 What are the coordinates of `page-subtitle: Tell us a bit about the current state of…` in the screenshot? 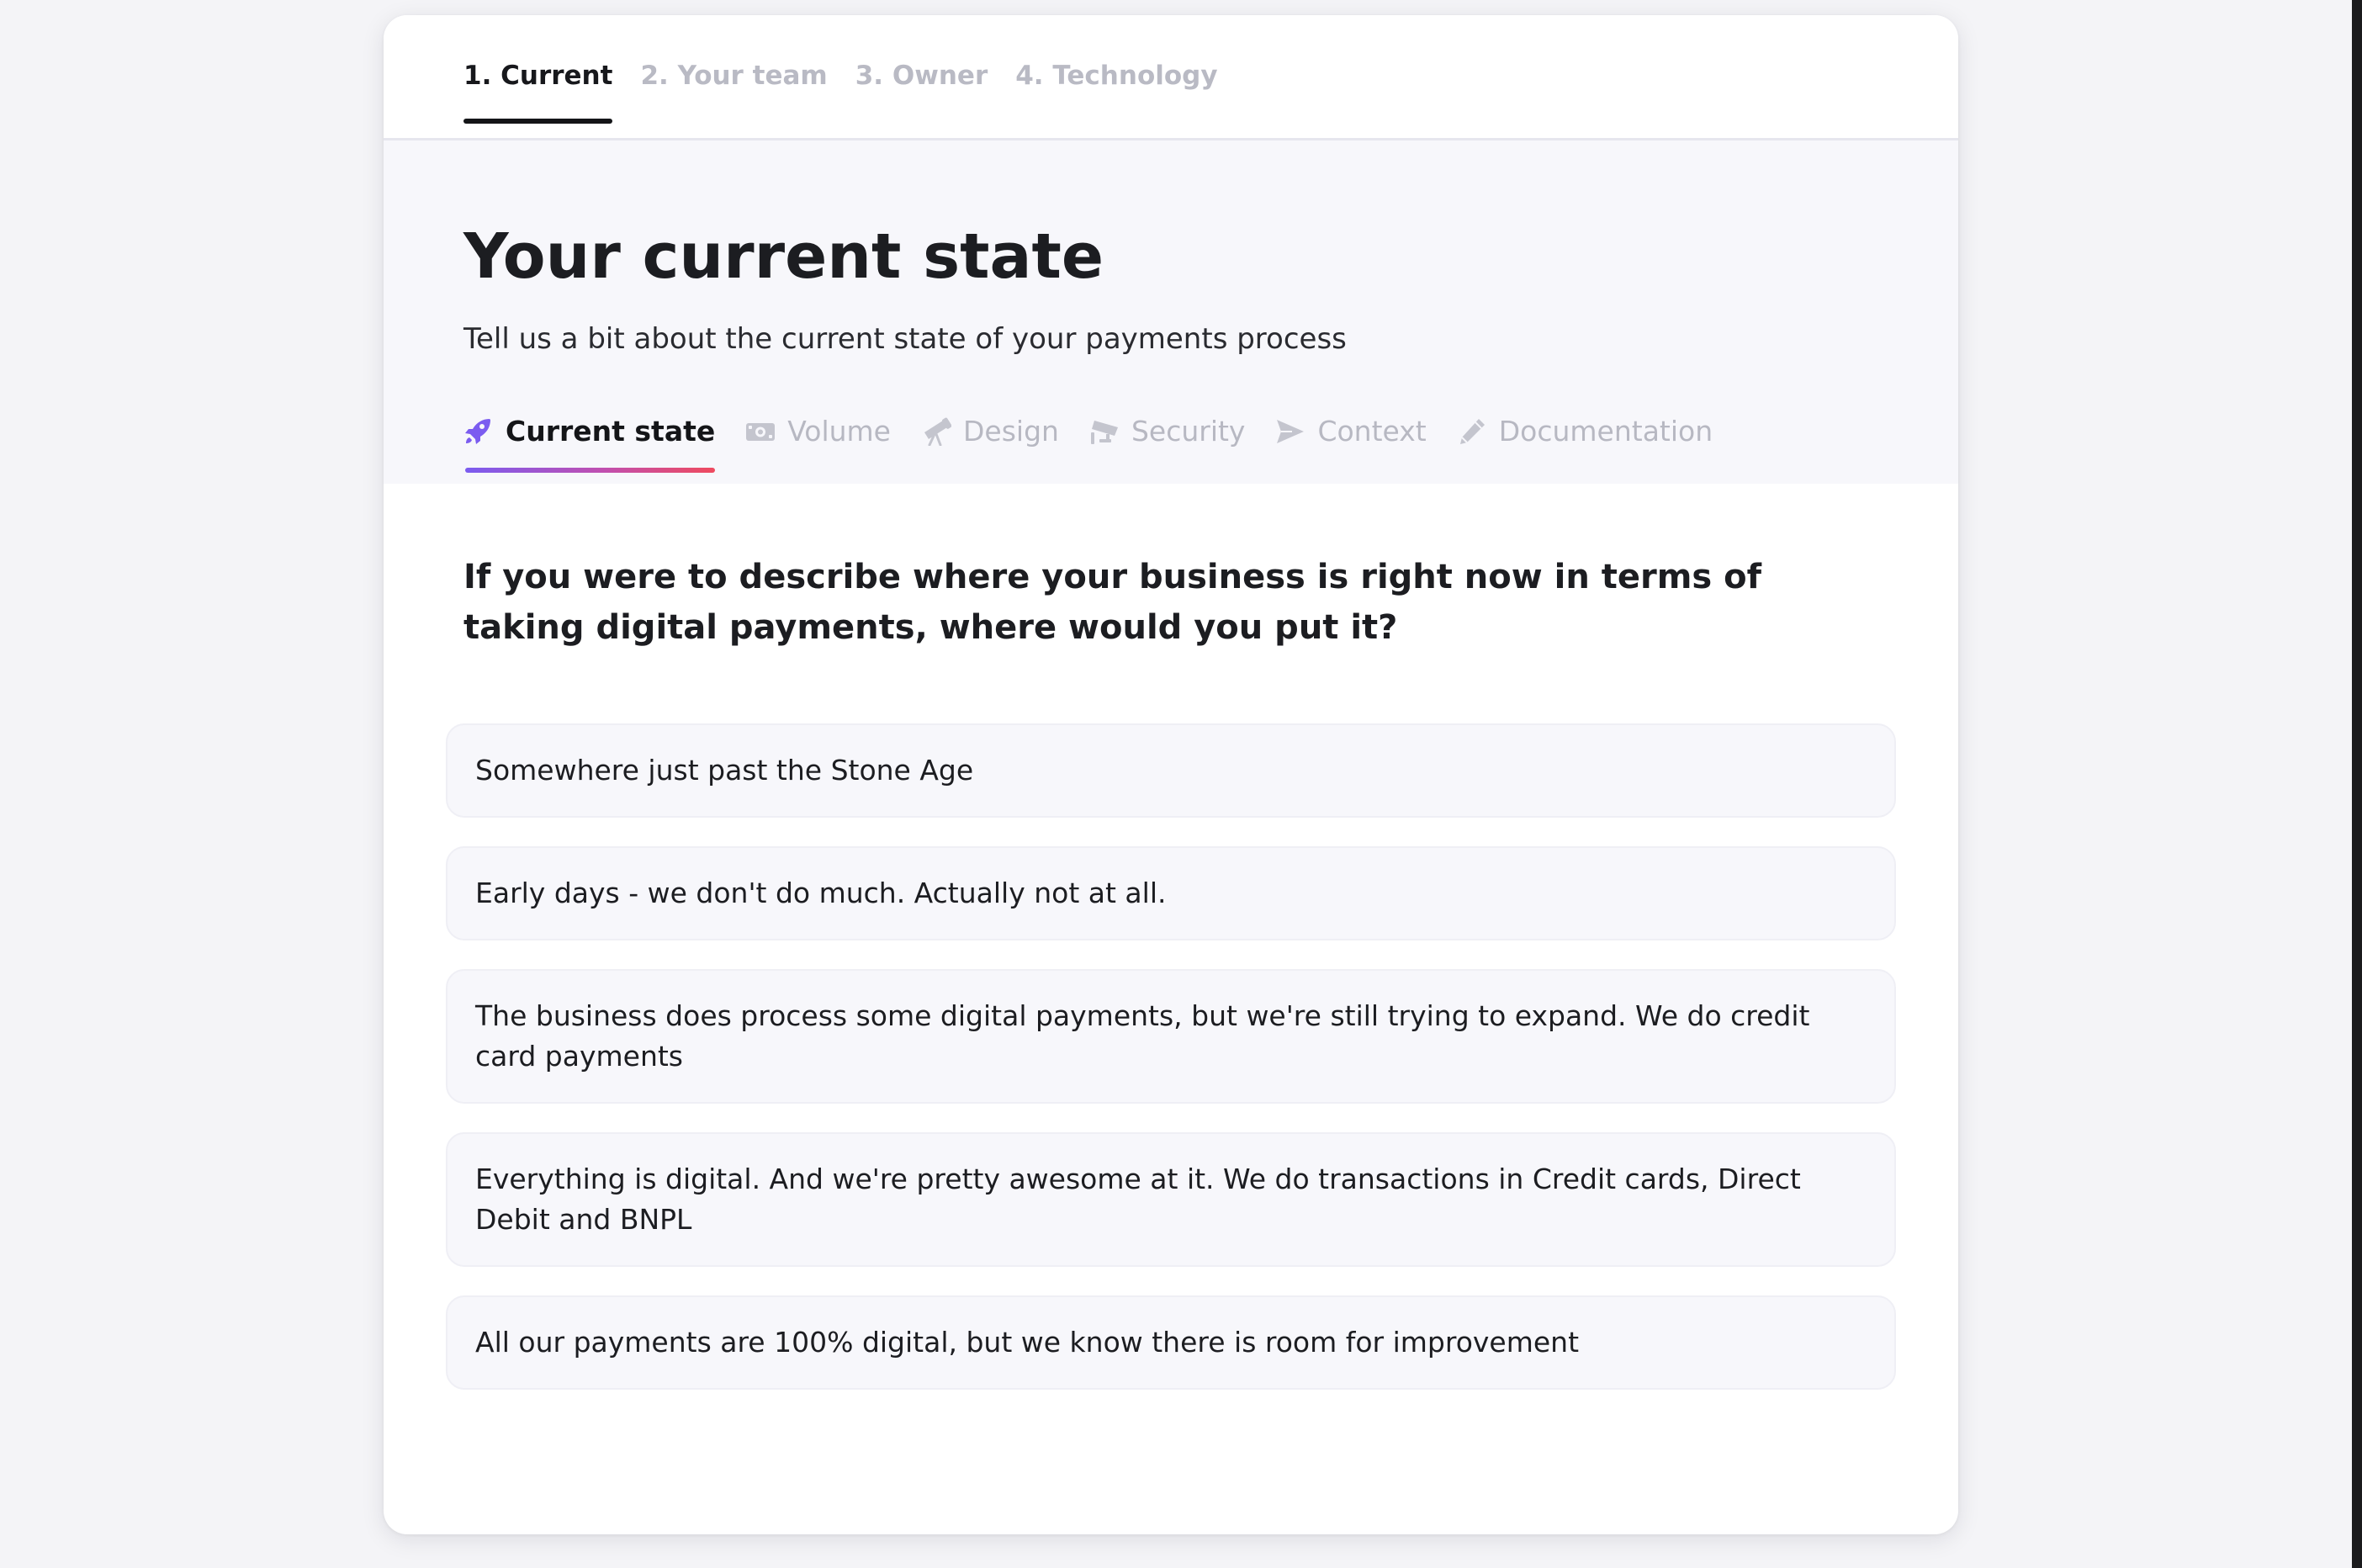 It's located at (905, 339).